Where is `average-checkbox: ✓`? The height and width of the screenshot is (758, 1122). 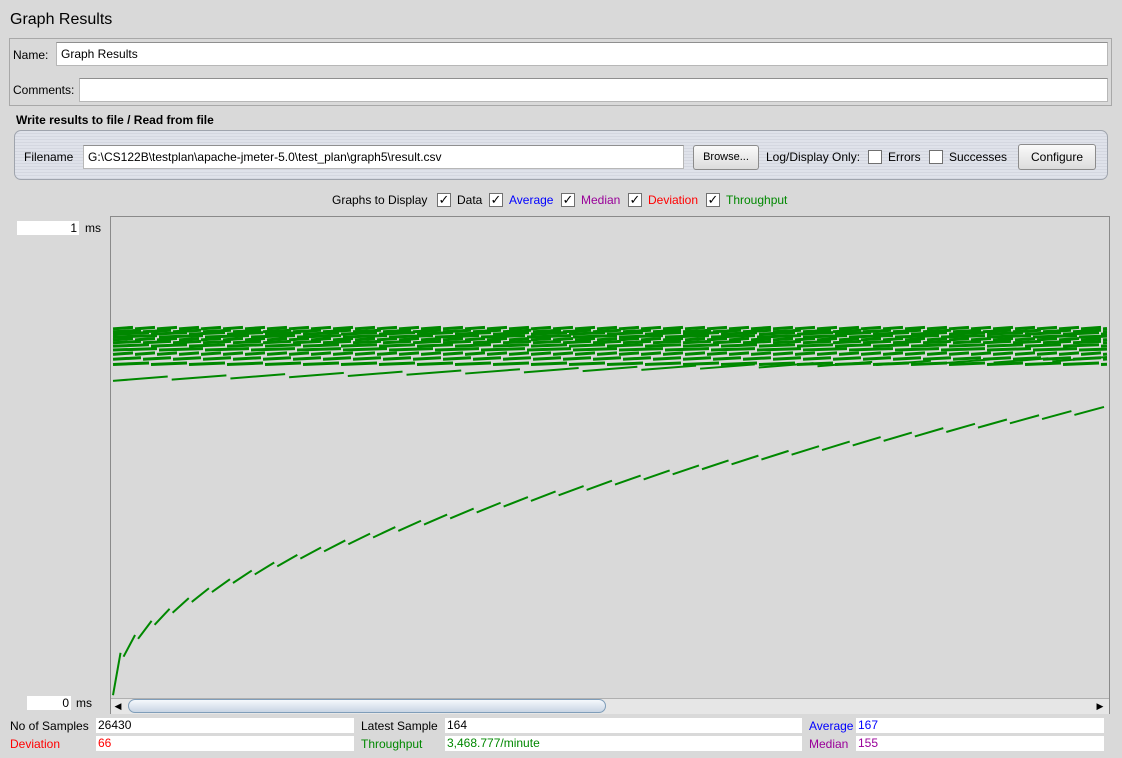
average-checkbox: ✓ is located at coordinates (496, 200).